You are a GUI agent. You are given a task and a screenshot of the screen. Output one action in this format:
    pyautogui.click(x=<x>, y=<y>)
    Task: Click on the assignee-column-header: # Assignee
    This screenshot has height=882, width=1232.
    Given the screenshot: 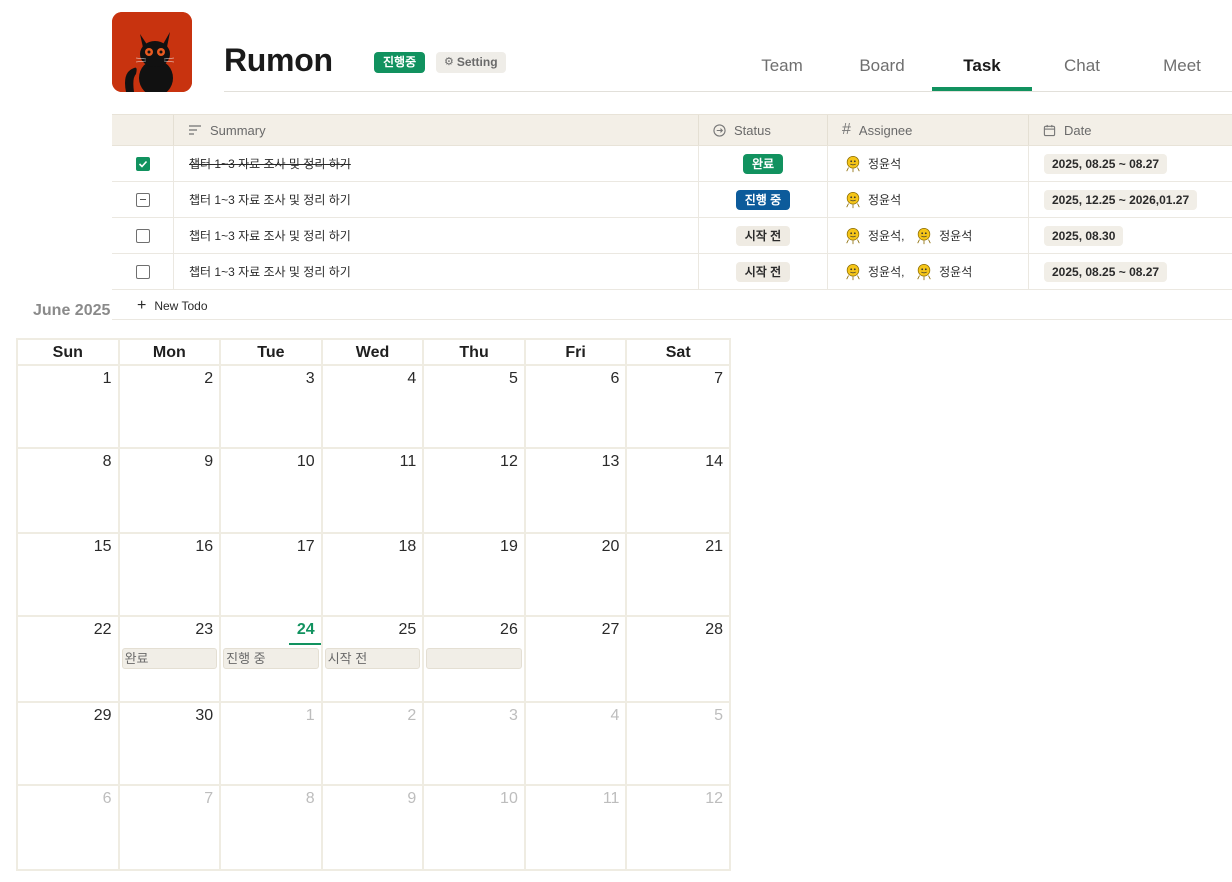 What is the action you would take?
    pyautogui.click(x=928, y=130)
    